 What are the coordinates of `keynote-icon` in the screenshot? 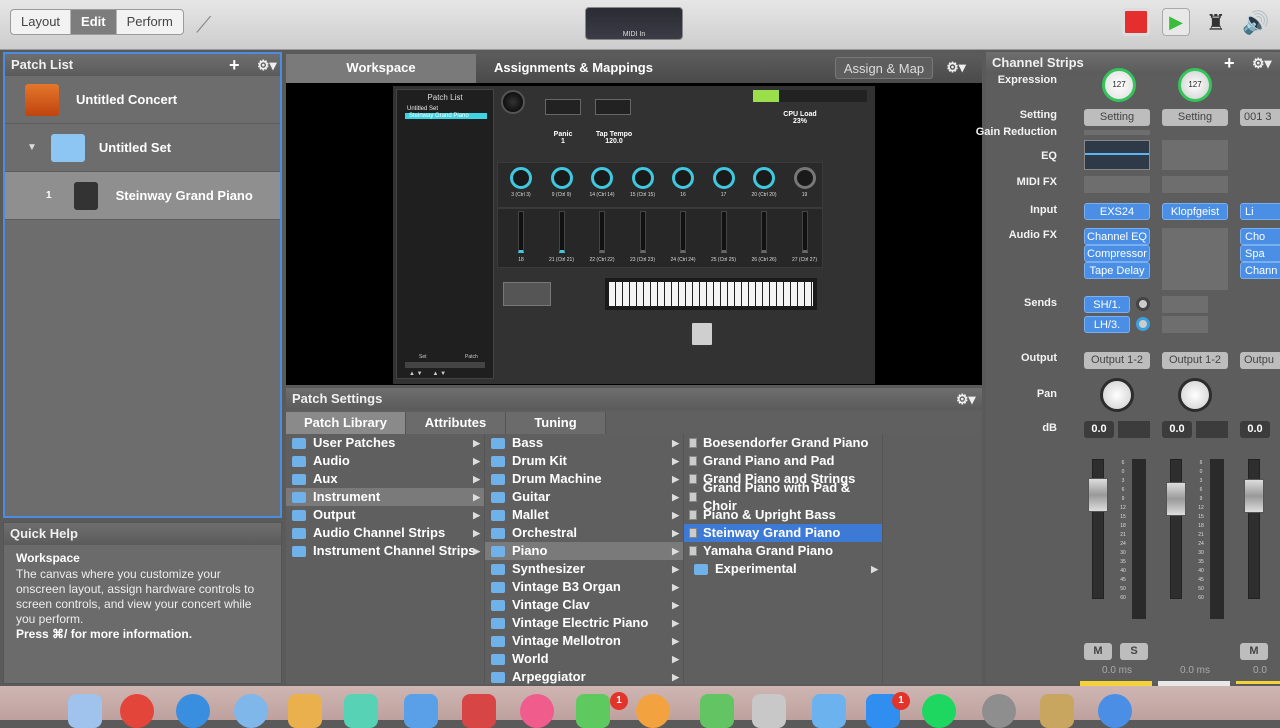 It's located at (829, 711).